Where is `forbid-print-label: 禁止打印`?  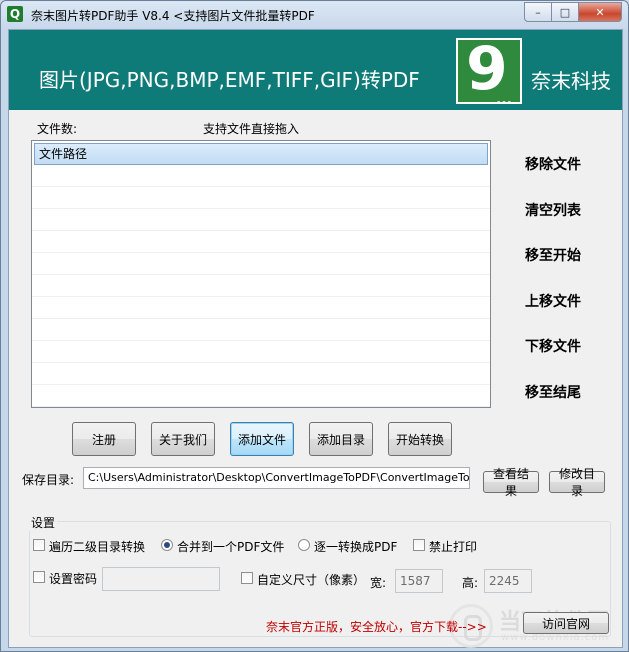
forbid-print-label: 禁止打印 is located at coordinates (453, 547).